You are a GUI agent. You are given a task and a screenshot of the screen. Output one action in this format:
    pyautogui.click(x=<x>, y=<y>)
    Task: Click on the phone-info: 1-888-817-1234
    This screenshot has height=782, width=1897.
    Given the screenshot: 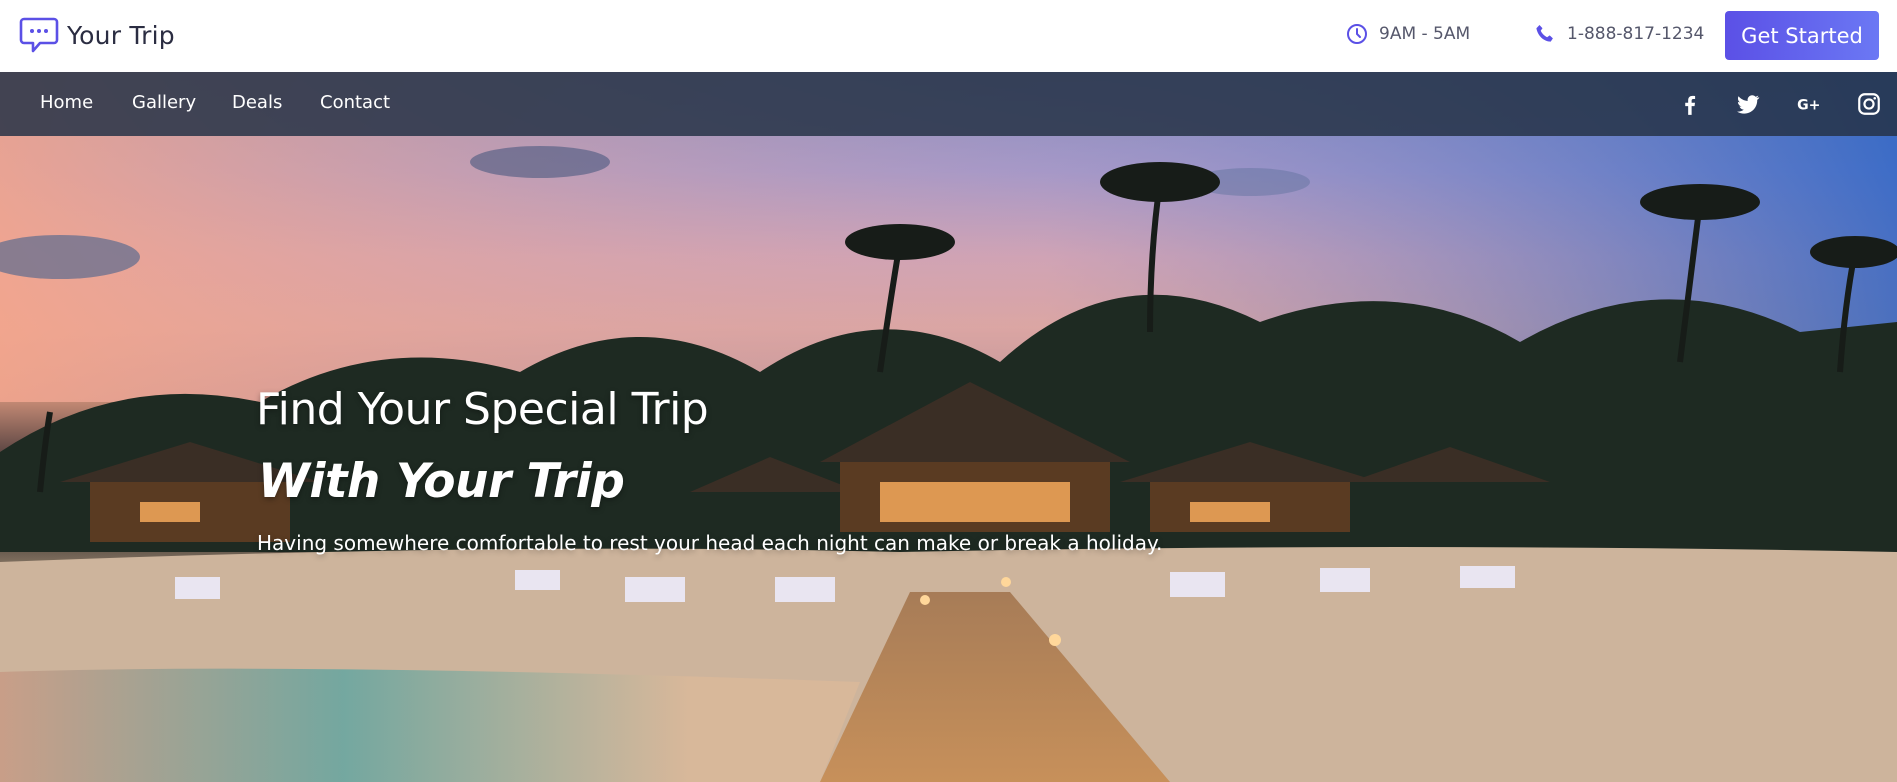 What is the action you would take?
    pyautogui.click(x=1618, y=34)
    